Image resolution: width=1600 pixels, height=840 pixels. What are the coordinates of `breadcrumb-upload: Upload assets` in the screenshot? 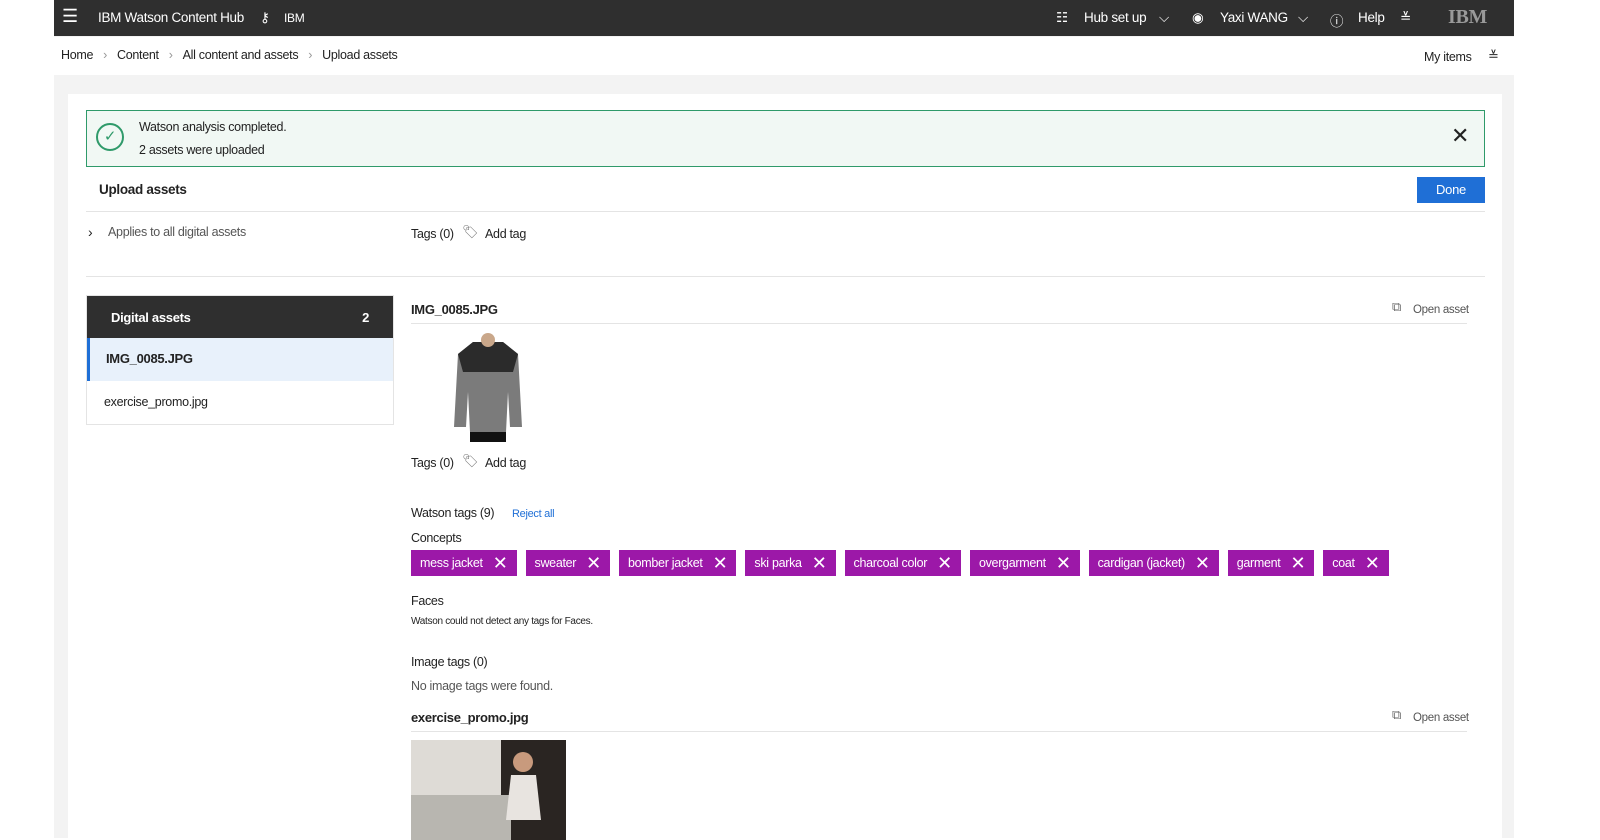 It's located at (360, 55).